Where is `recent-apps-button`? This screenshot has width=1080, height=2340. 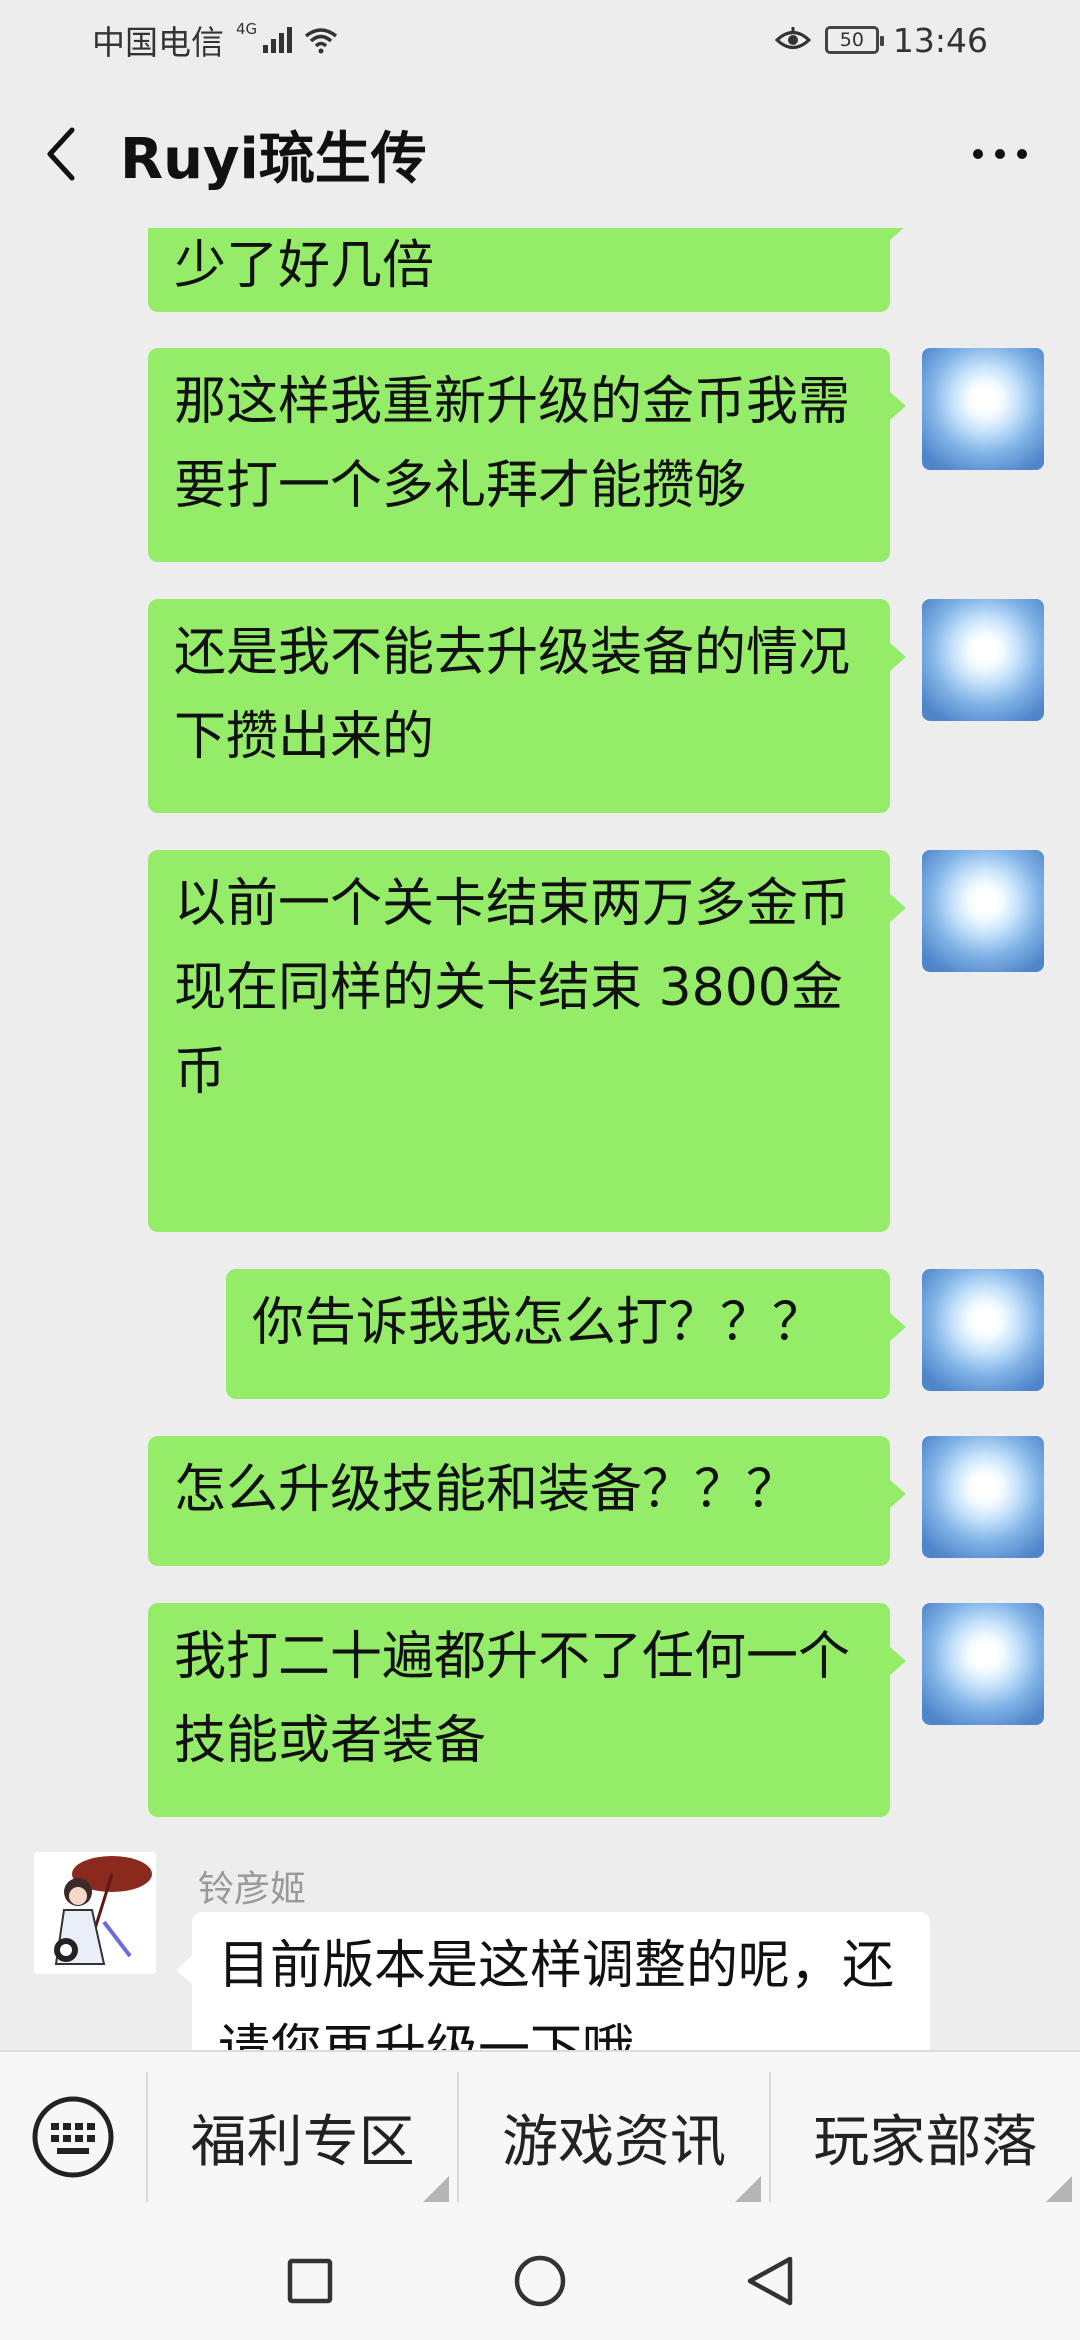
recent-apps-button is located at coordinates (310, 2281).